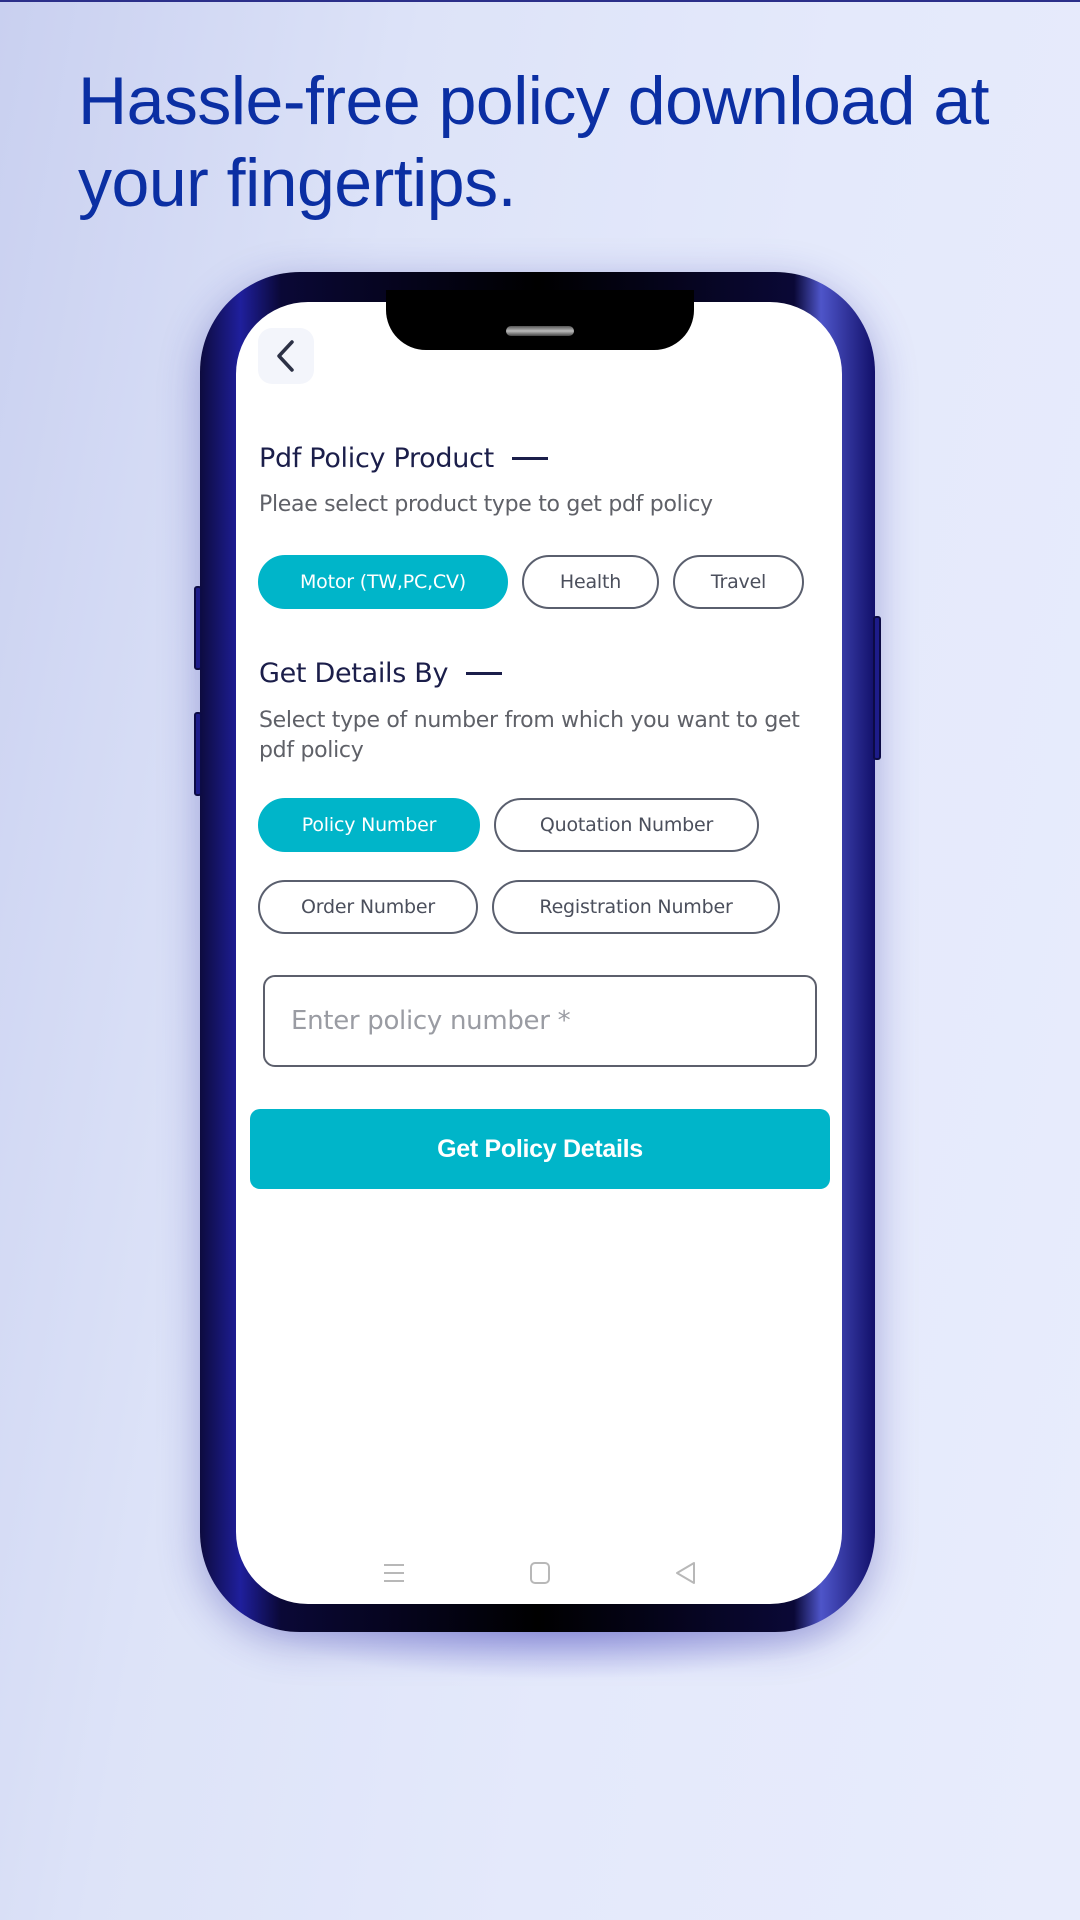 The image size is (1080, 1920). What do you see at coordinates (540, 1573) in the screenshot?
I see `home-square-icon` at bounding box center [540, 1573].